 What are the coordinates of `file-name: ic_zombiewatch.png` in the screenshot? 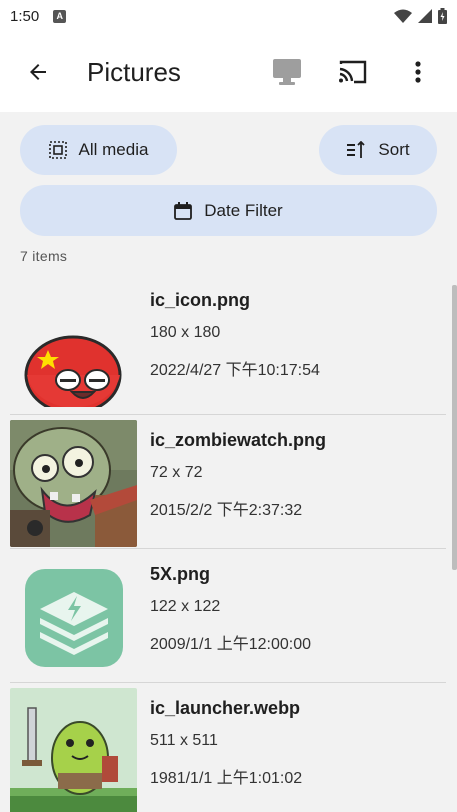 It's located at (238, 440).